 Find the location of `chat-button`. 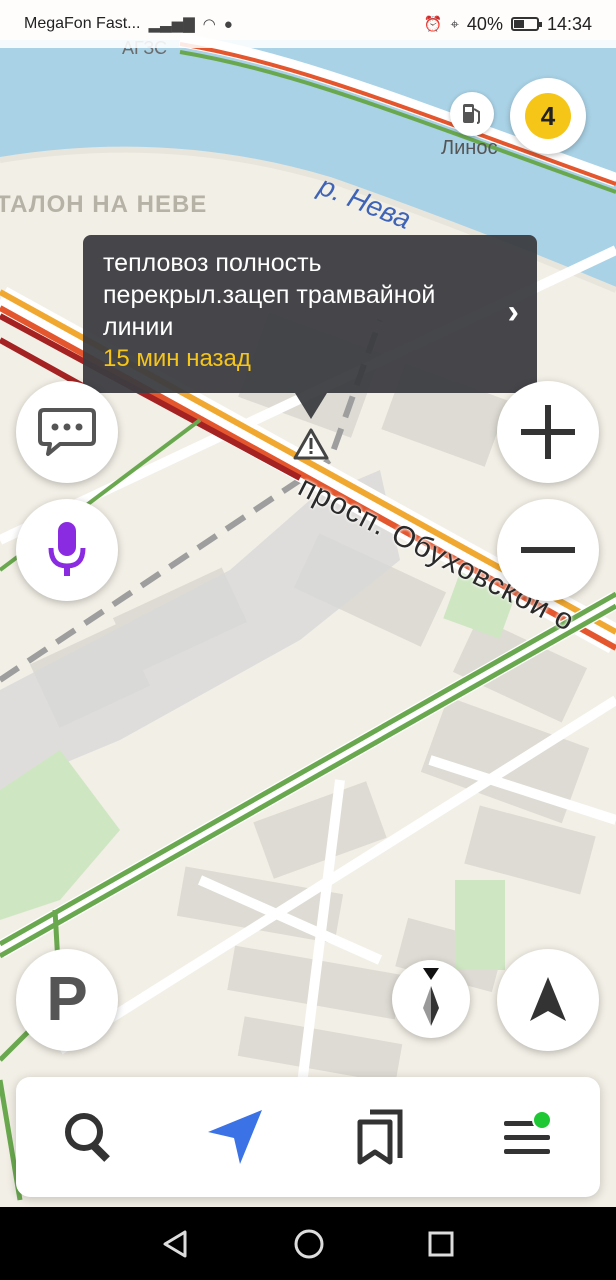

chat-button is located at coordinates (67, 432).